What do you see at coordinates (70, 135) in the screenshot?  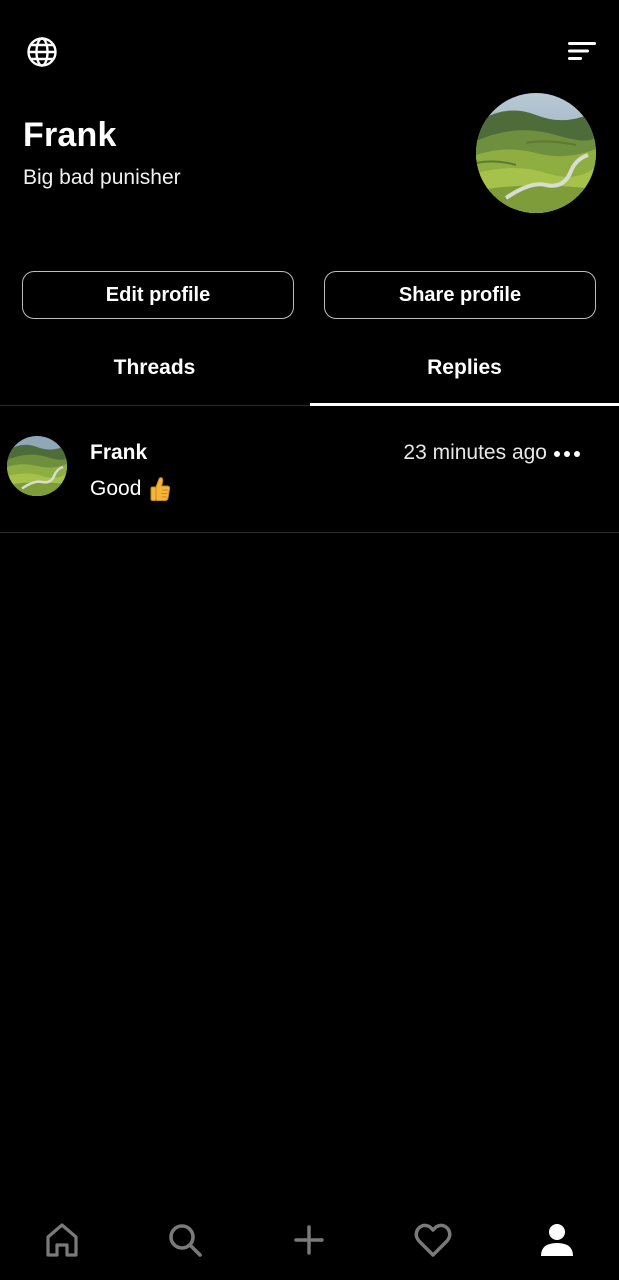 I see `profile-name: Frank` at bounding box center [70, 135].